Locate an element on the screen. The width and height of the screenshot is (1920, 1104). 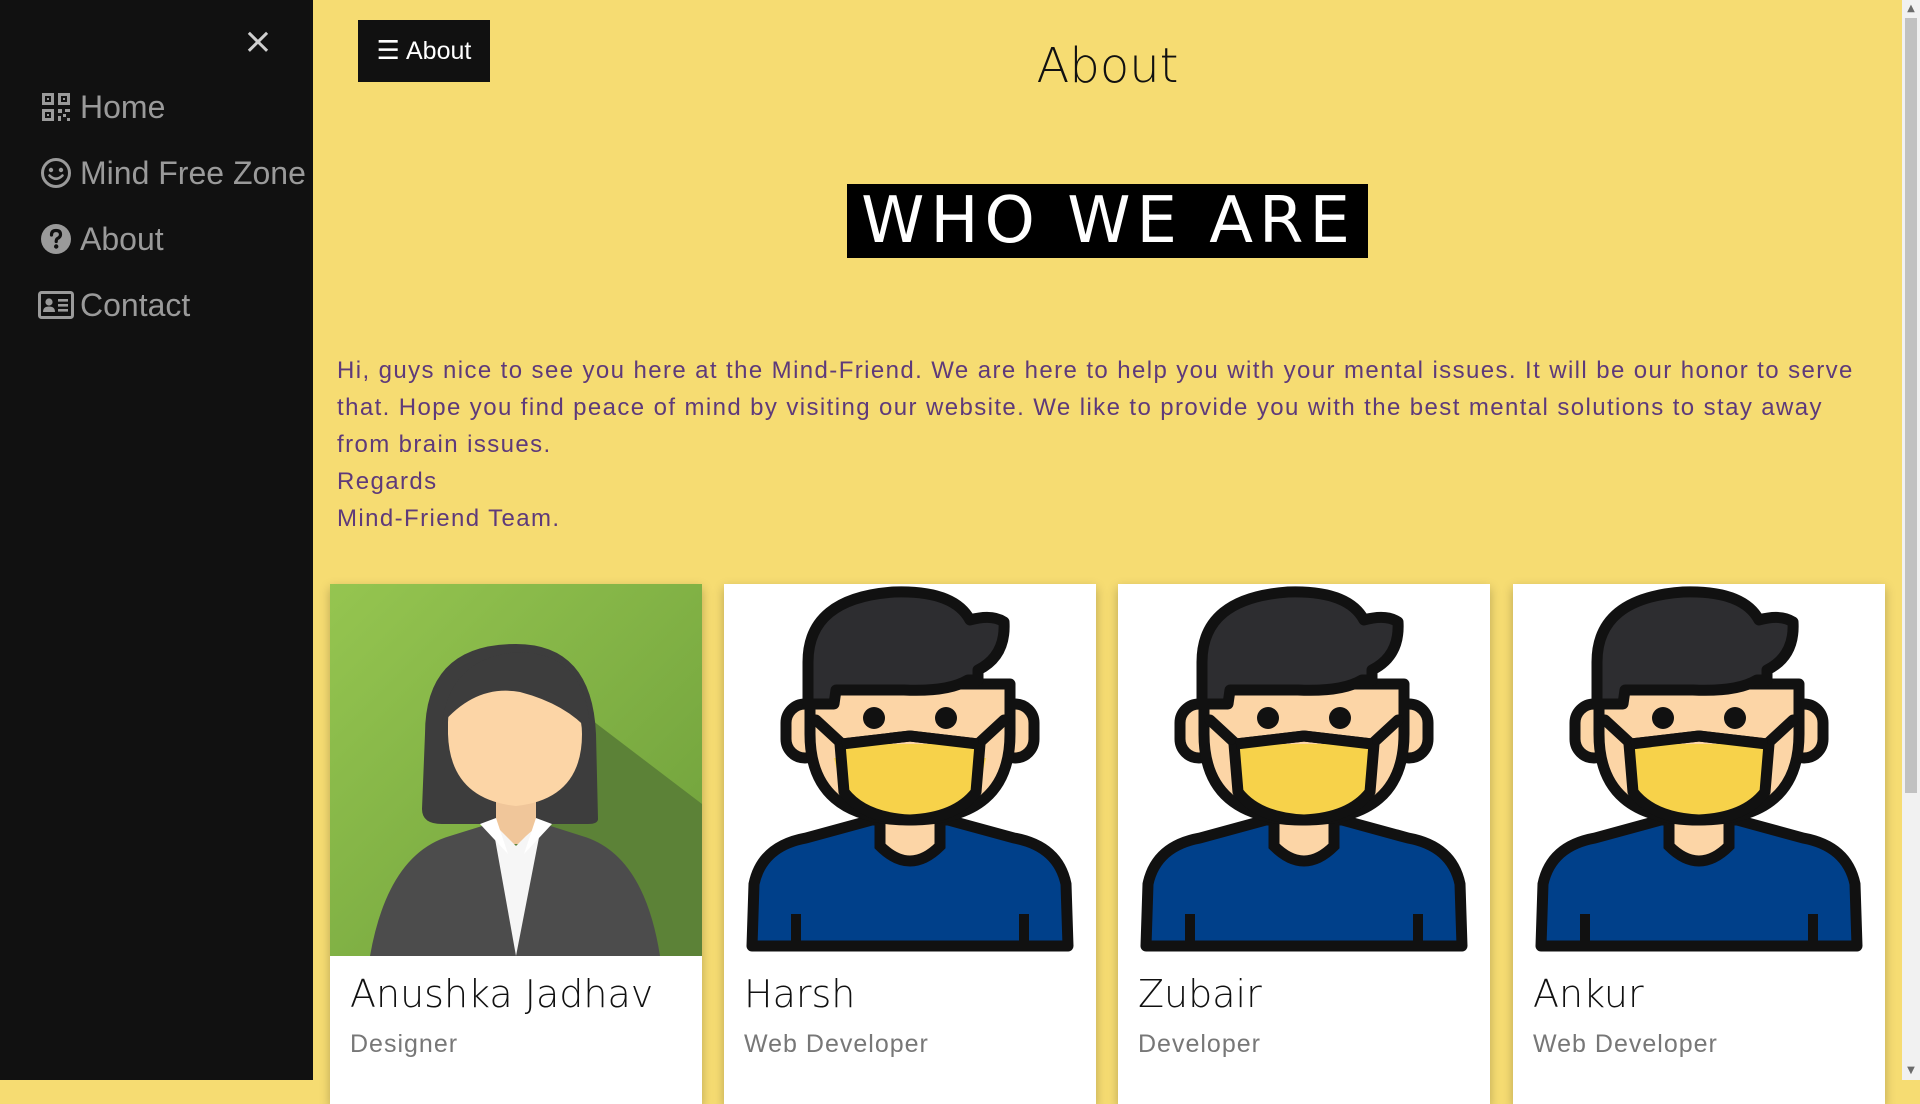
question-circle-icon is located at coordinates (56, 239).